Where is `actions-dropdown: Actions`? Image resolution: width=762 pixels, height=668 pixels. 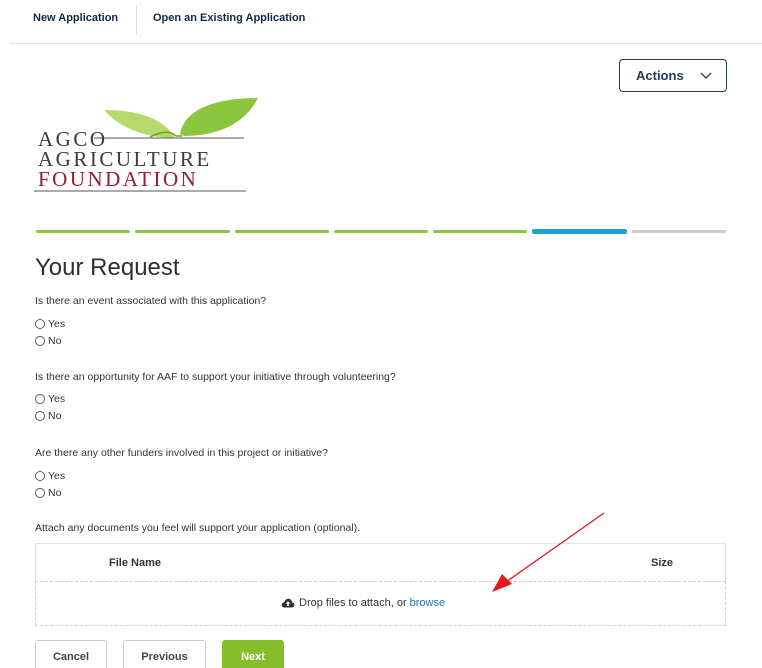 actions-dropdown: Actions is located at coordinates (673, 75).